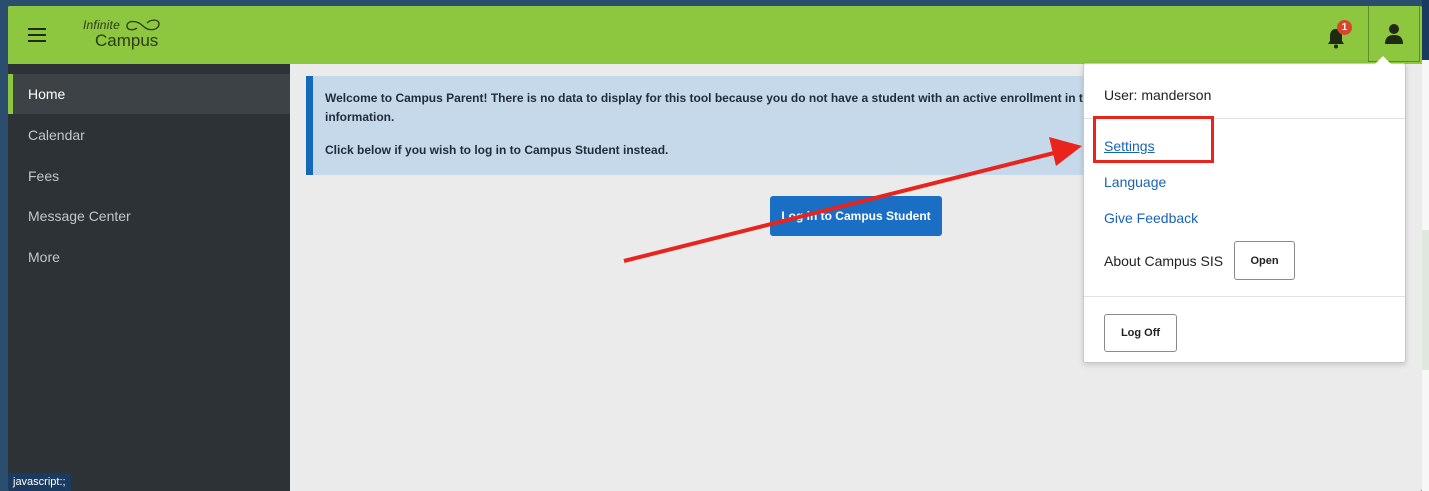 The image size is (1429, 491). What do you see at coordinates (1151, 218) in the screenshot?
I see `give-feedback-link: Give Feedback` at bounding box center [1151, 218].